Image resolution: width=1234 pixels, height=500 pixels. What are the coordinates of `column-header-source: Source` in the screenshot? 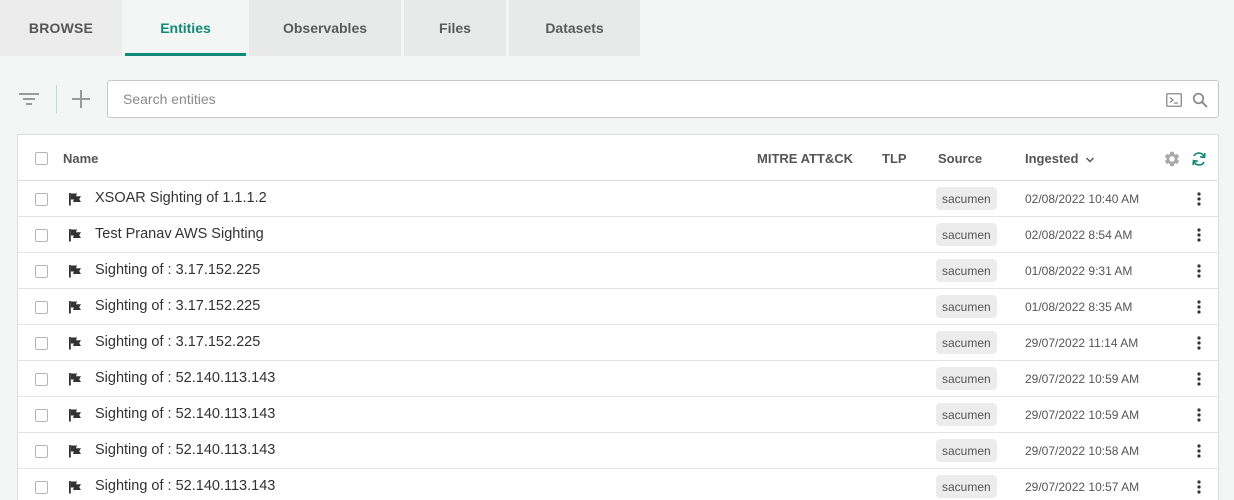 It's located at (960, 158).